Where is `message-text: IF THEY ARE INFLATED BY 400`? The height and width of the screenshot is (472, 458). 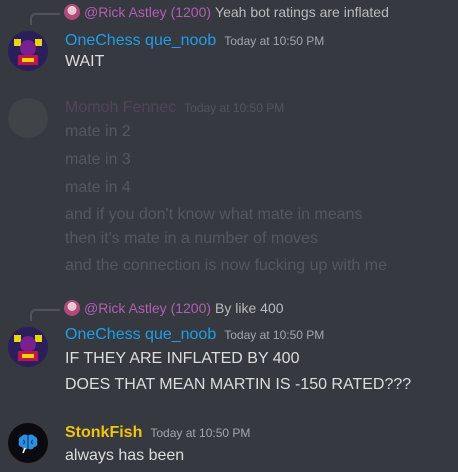 message-text: IF THEY ARE INFLATED BY 400 is located at coordinates (182, 358).